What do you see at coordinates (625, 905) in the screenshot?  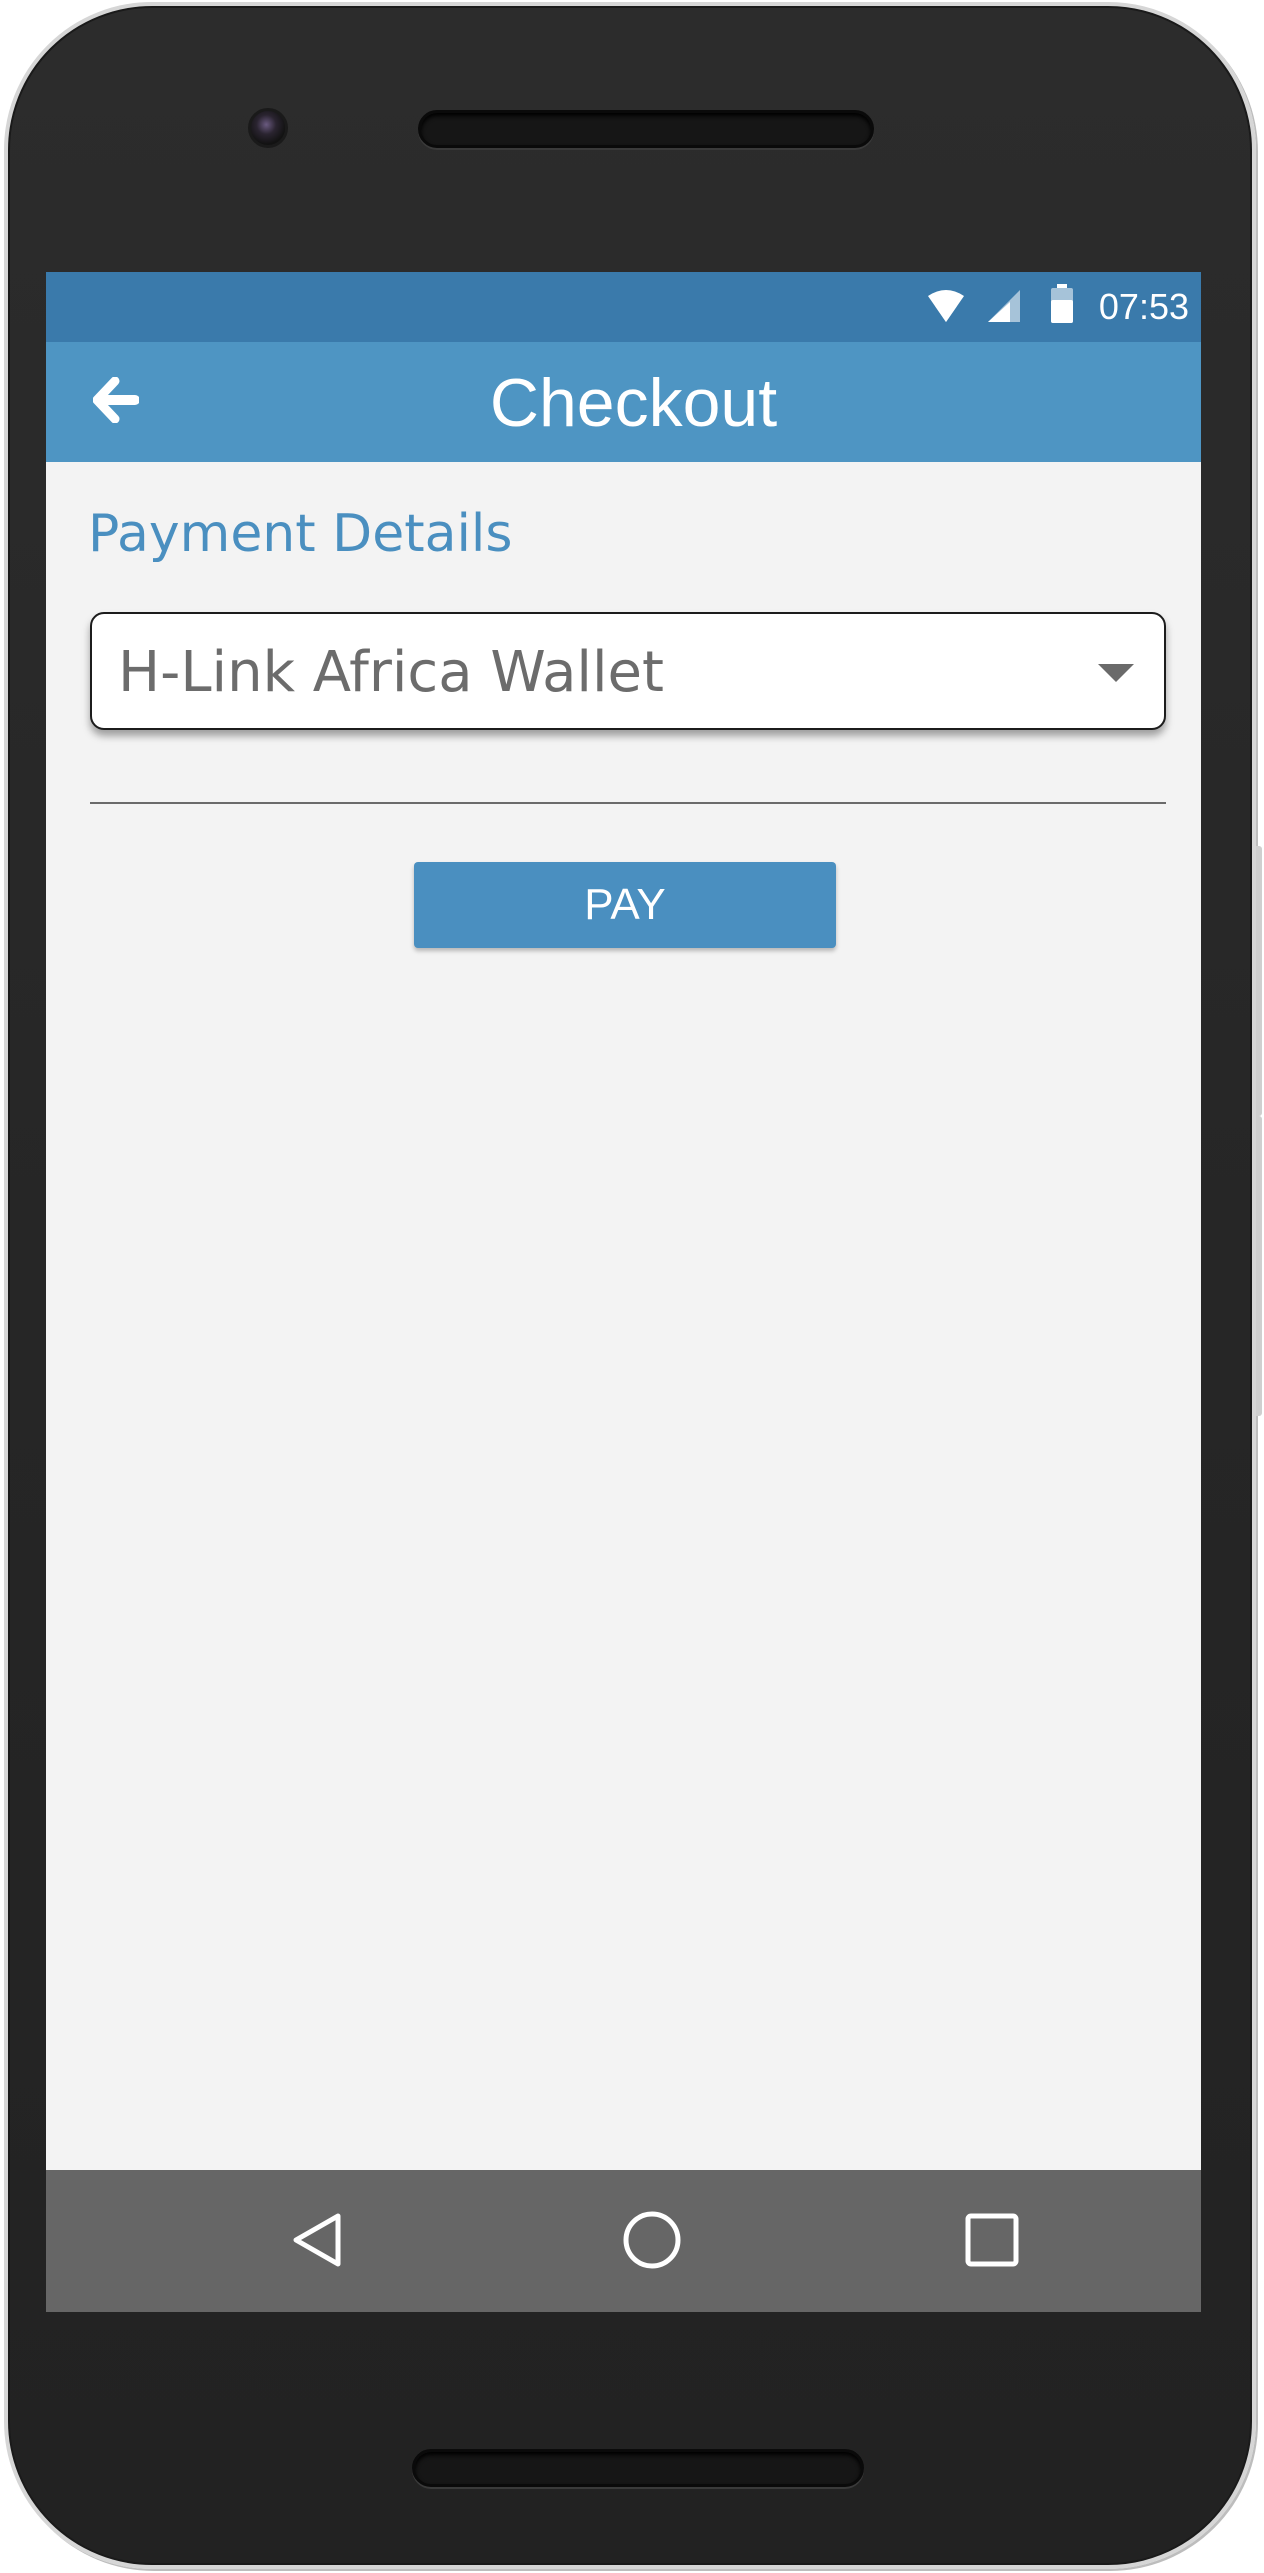 I see `pay-button: PAY` at bounding box center [625, 905].